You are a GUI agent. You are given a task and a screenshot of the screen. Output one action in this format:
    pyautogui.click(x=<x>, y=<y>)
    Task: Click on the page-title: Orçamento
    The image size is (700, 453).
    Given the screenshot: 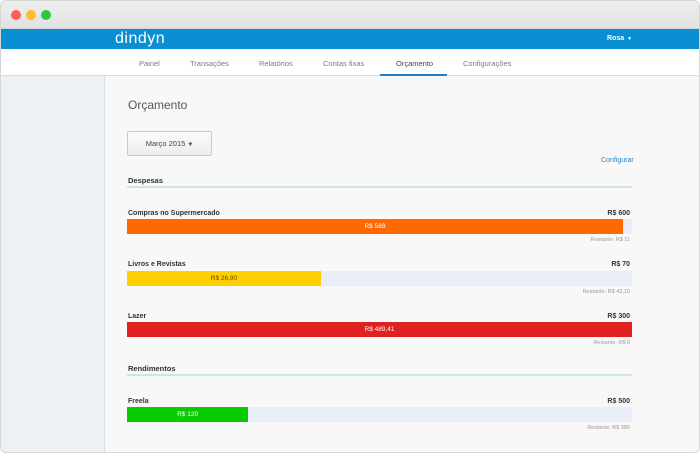 What is the action you would take?
    pyautogui.click(x=158, y=105)
    